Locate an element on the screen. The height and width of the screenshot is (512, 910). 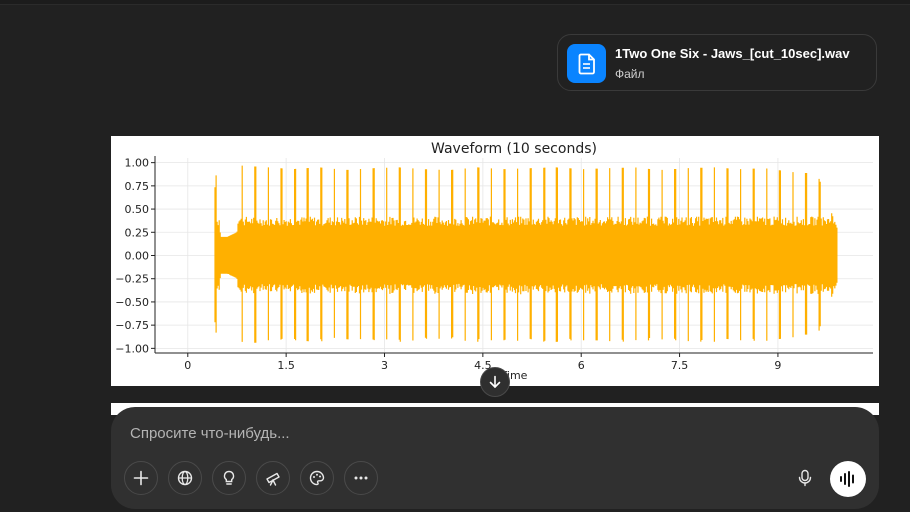
web-search-button is located at coordinates (185, 478).